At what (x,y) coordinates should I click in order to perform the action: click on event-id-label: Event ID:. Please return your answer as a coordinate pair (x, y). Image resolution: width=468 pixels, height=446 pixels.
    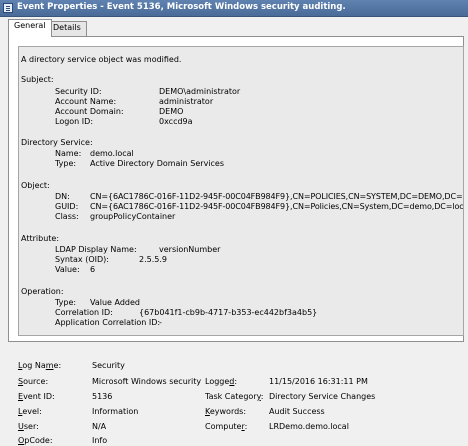
    Looking at the image, I should click on (36, 396).